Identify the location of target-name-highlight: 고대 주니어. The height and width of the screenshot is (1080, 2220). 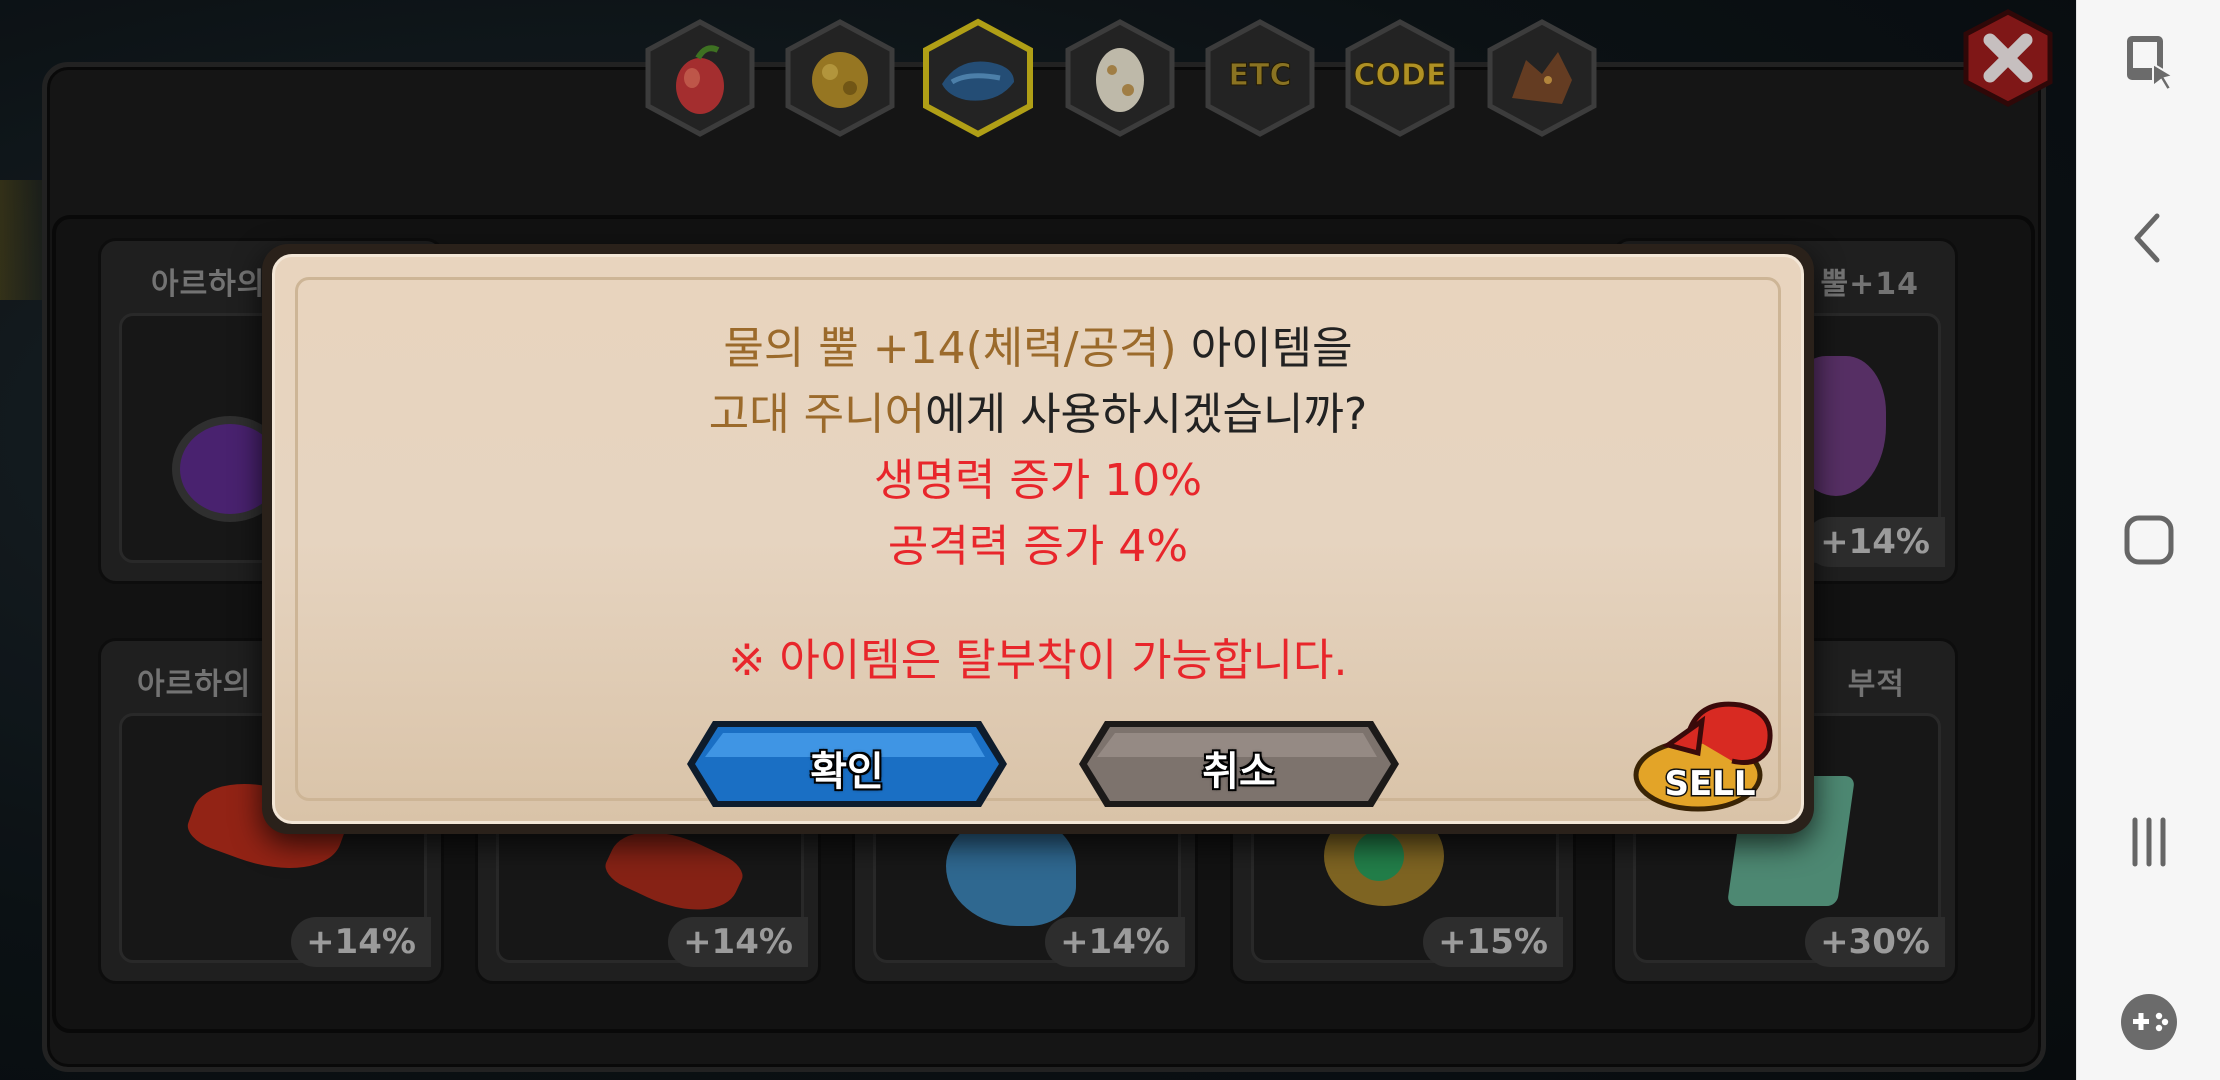
(817, 414).